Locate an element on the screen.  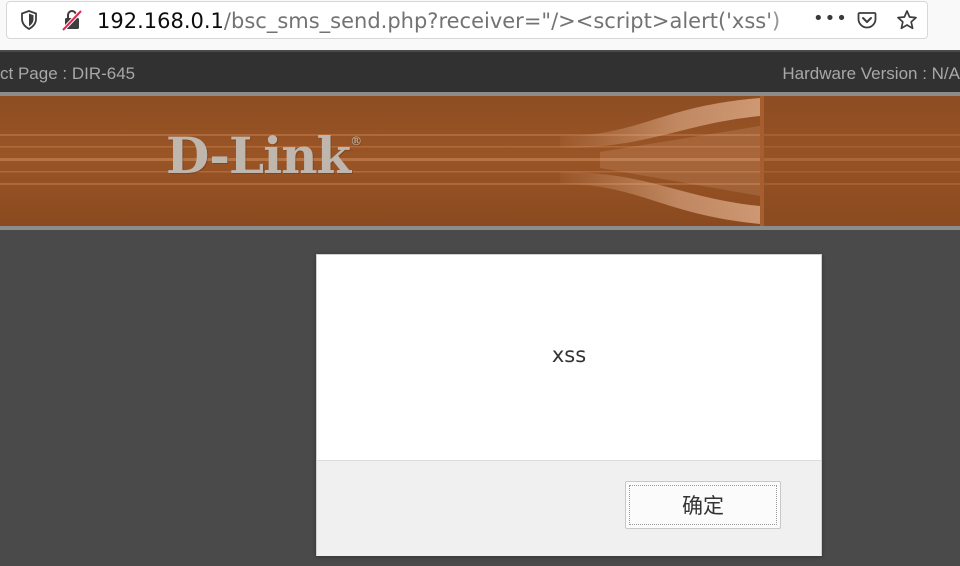
logo-registered-mark: ® is located at coordinates (356, 141).